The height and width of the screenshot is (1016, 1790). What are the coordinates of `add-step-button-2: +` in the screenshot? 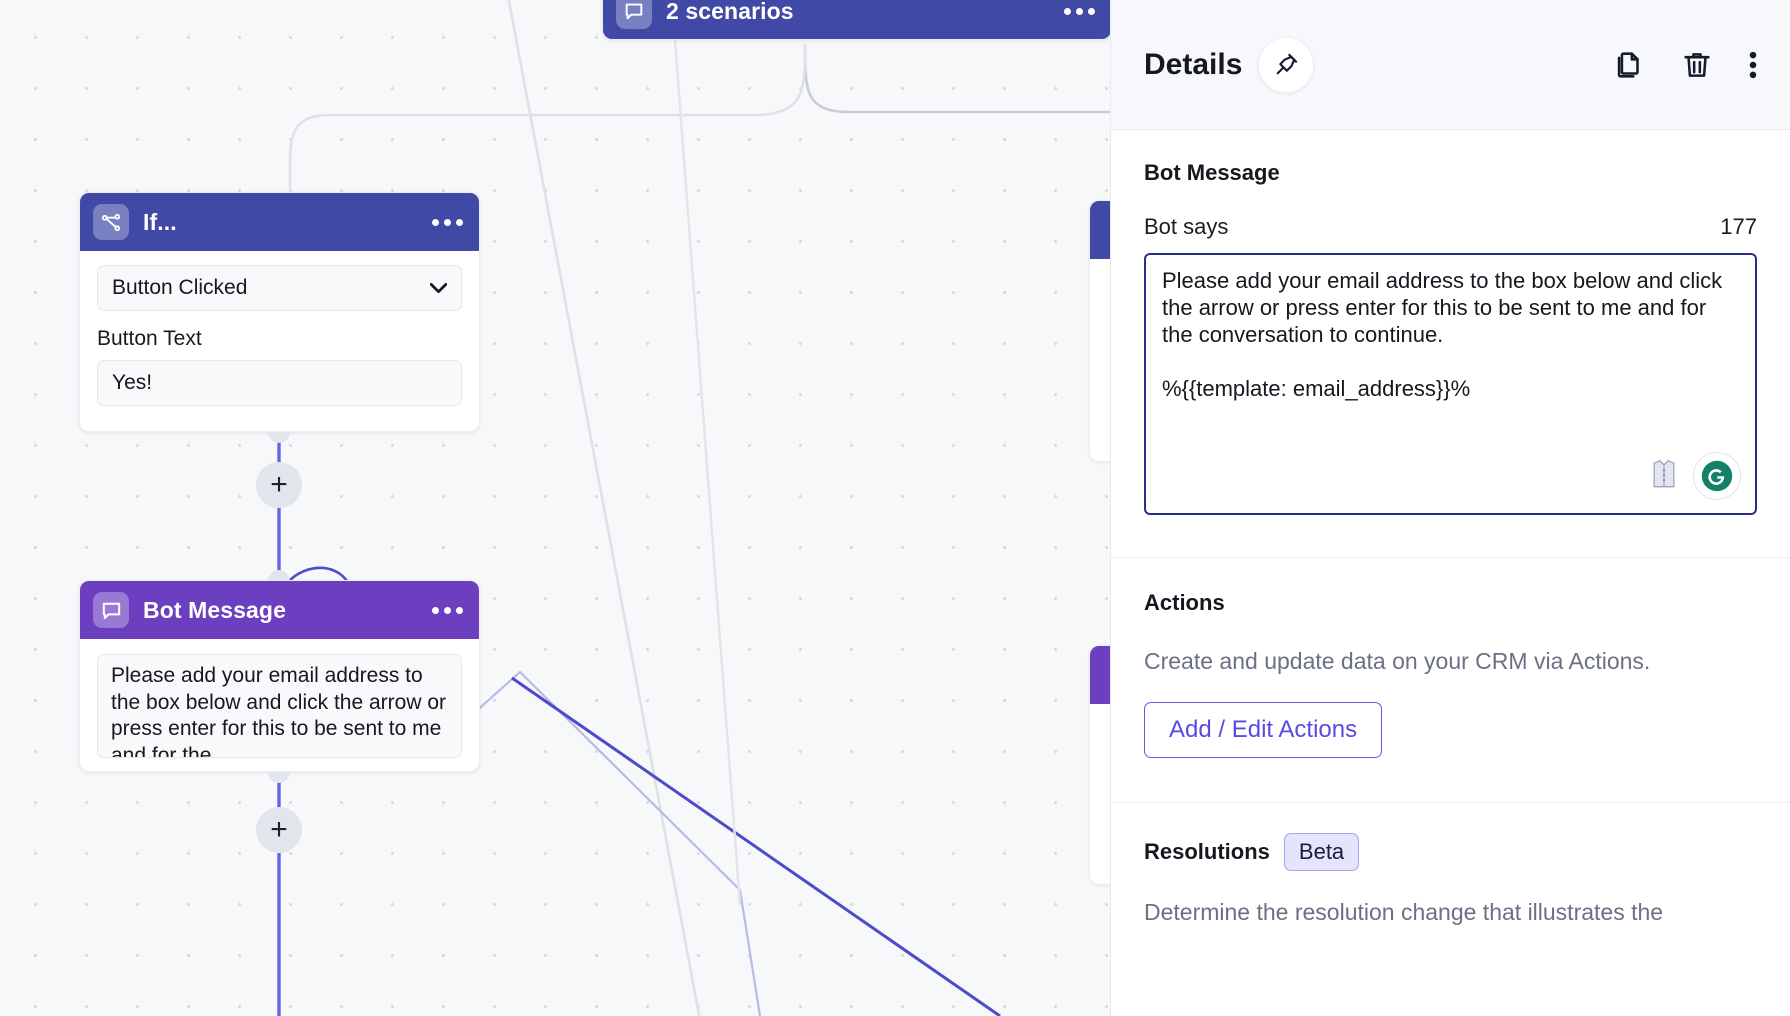 It's located at (279, 830).